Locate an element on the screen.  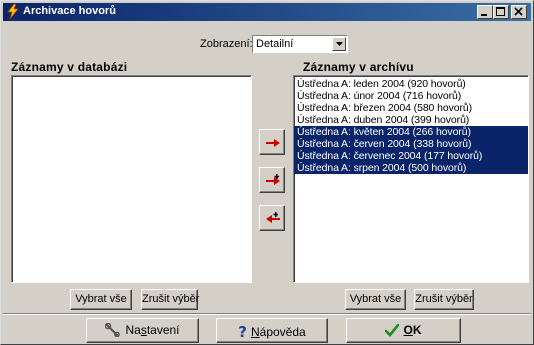
chevron-down-icon is located at coordinates (339, 44).